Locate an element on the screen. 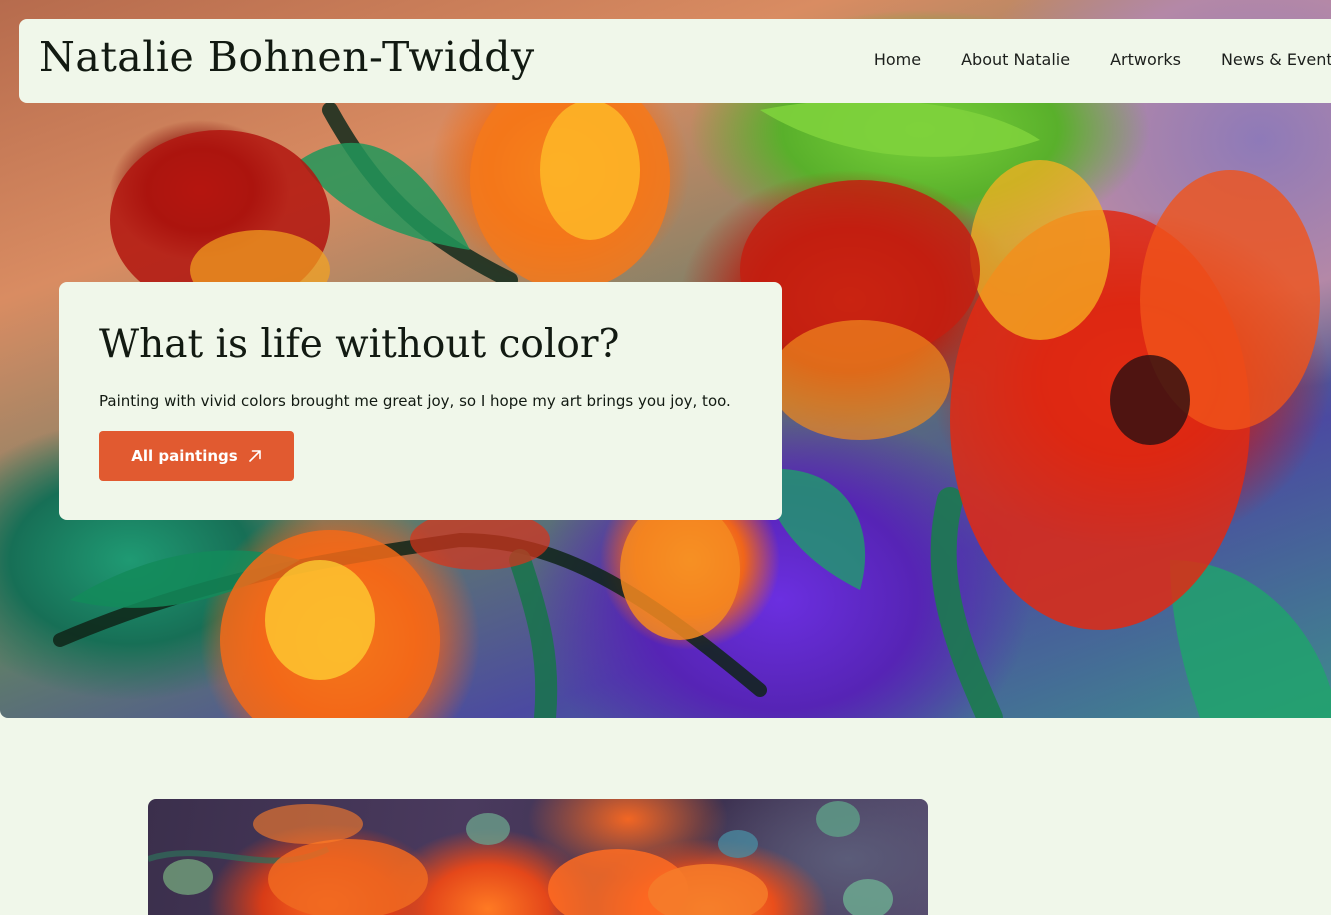 This screenshot has height=915, width=1331. all-paintings-button-label: All paintings is located at coordinates (184, 456).